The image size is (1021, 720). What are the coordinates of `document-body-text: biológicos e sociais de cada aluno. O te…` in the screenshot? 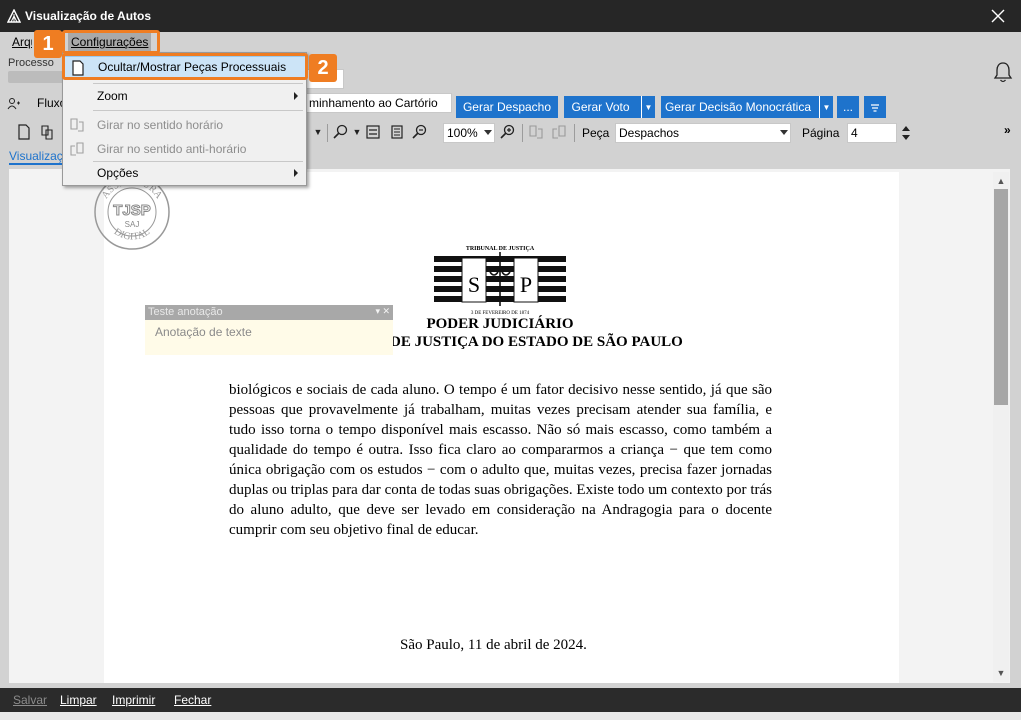 It's located at (500, 460).